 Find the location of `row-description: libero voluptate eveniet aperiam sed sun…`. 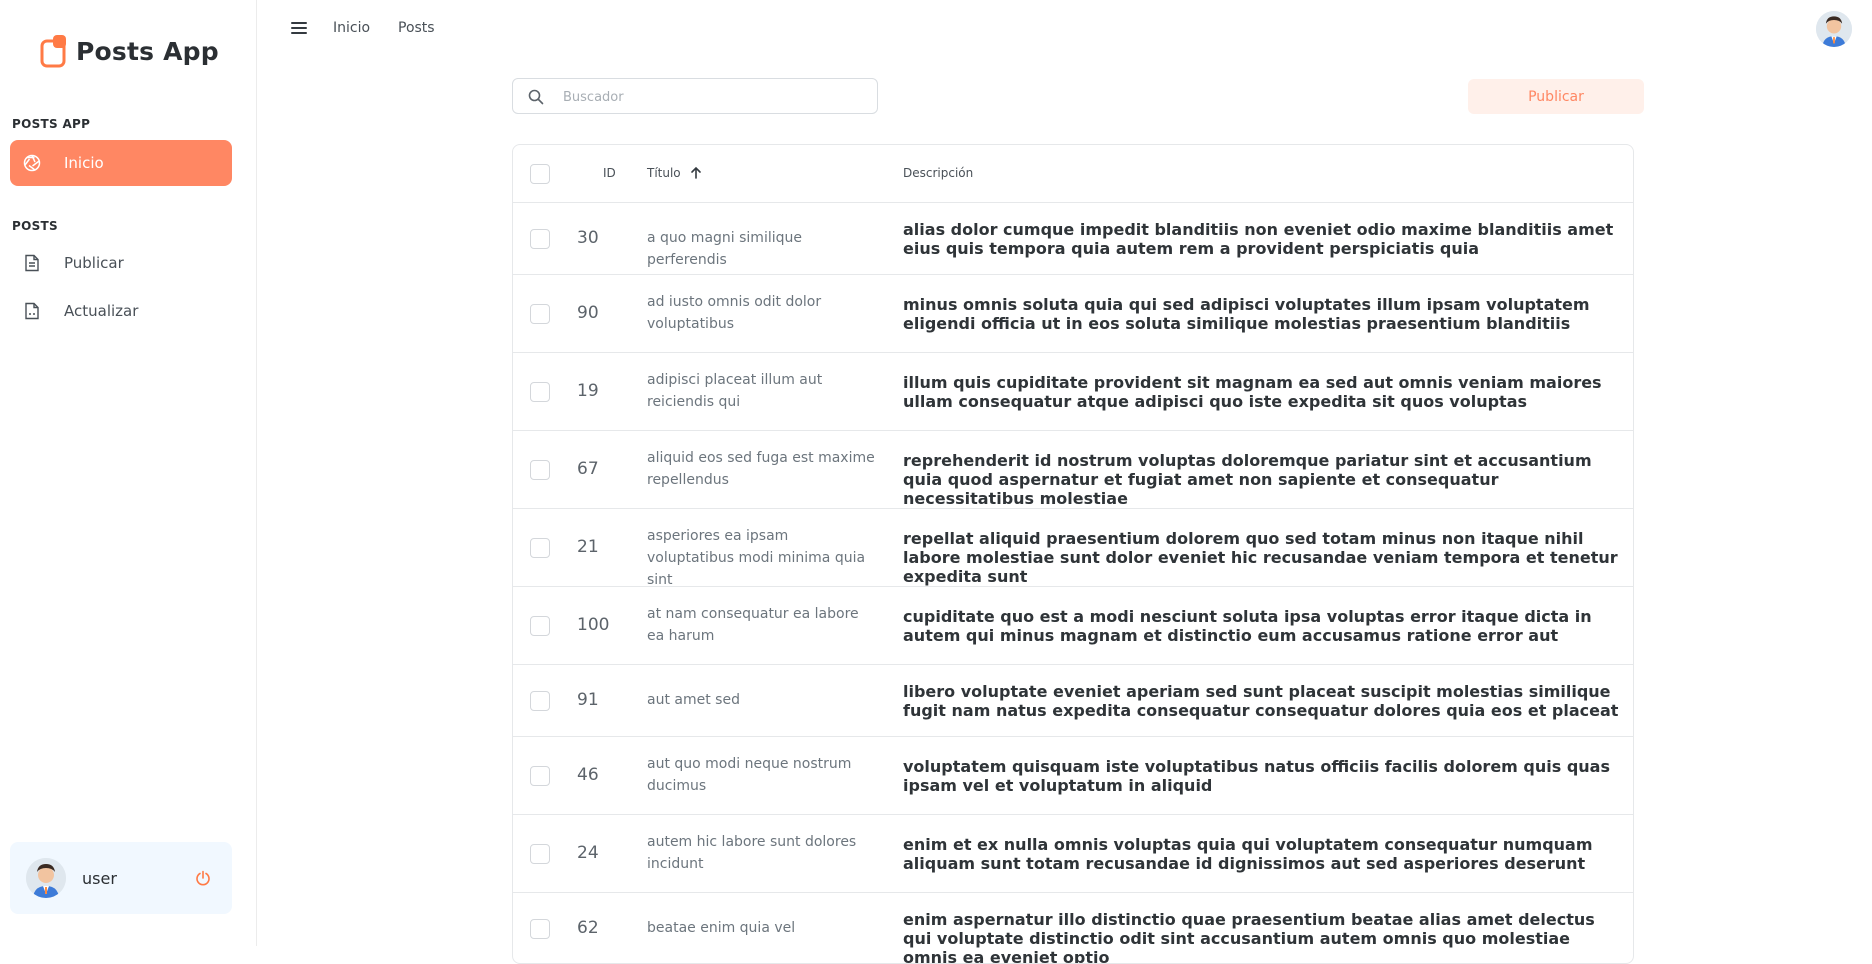

row-description: libero voluptate eveniet aperiam sed sun… is located at coordinates (1261, 701).